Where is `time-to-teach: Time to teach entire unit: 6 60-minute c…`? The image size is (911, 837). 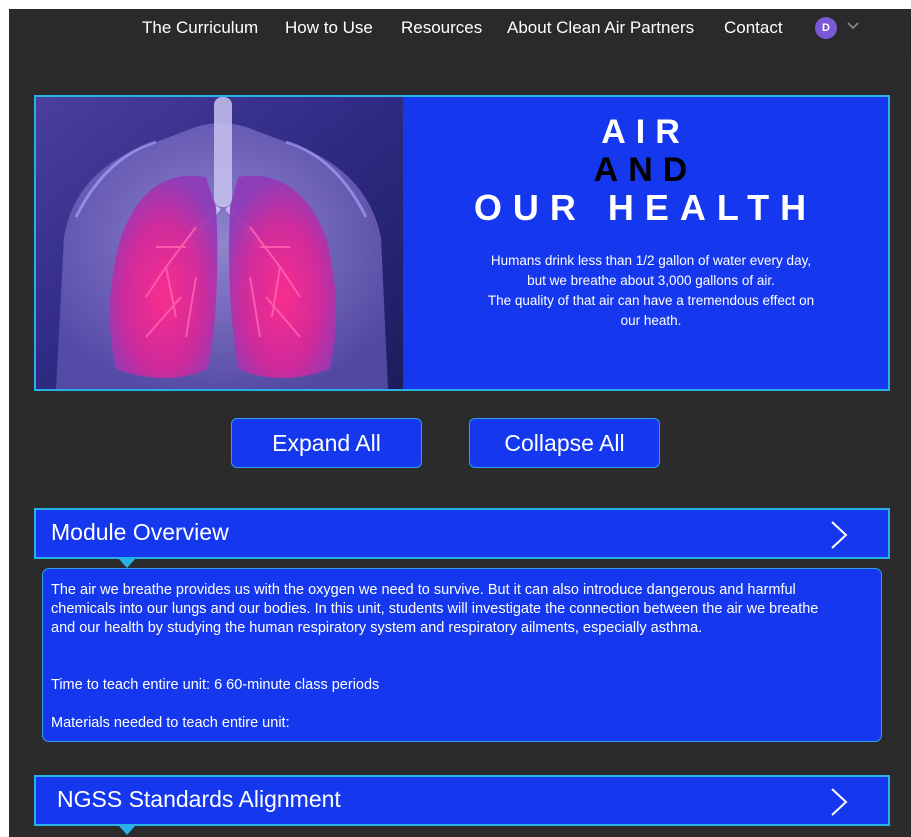 time-to-teach: Time to teach entire unit: 6 60-minute c… is located at coordinates (215, 685).